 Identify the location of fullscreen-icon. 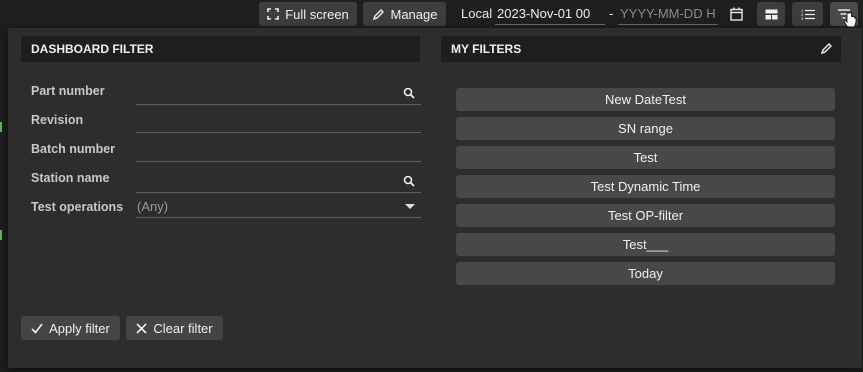
(273, 14).